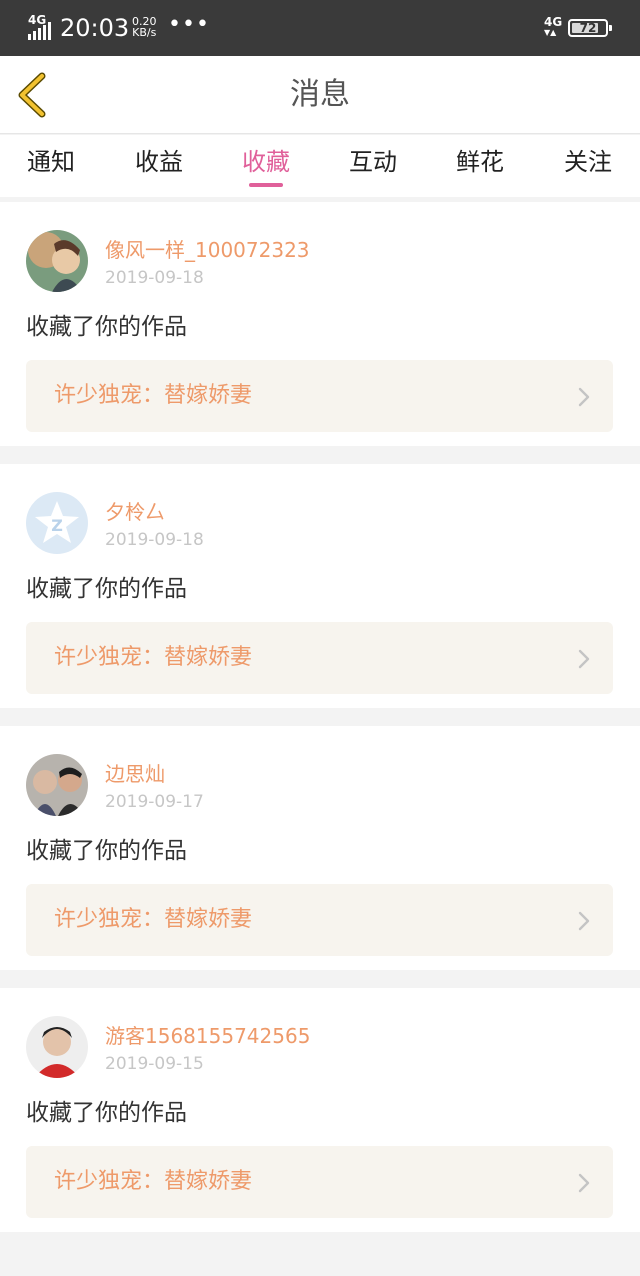 The image size is (640, 1276). I want to click on network-type-2: 4G, so click(553, 22).